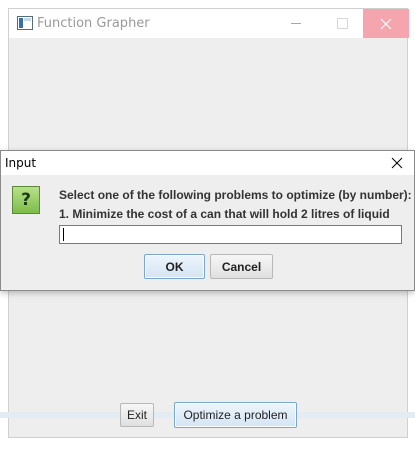 The width and height of the screenshot is (415, 451). Describe the element at coordinates (137, 415) in the screenshot. I see `exit-button: Exit` at that location.